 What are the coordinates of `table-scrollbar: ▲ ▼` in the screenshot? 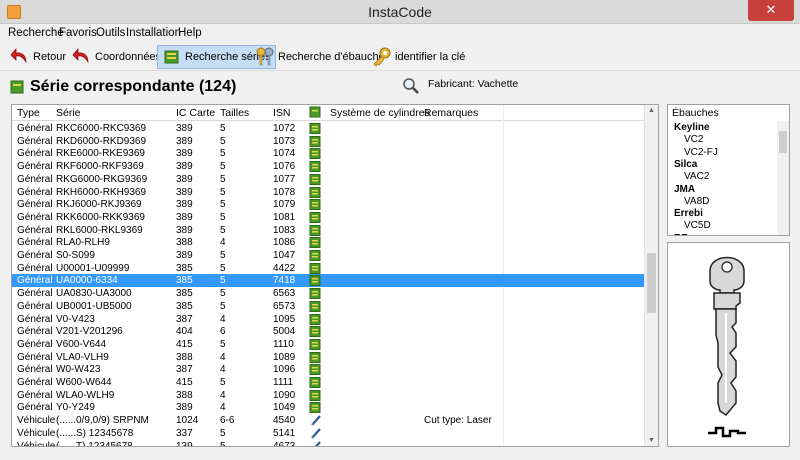 It's located at (651, 275).